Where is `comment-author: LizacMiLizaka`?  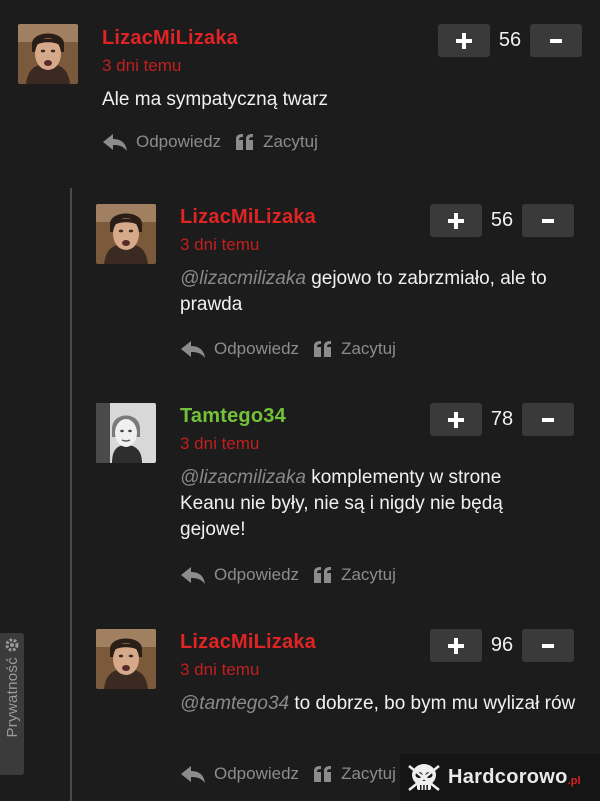
comment-author: LizacMiLizaka is located at coordinates (248, 642).